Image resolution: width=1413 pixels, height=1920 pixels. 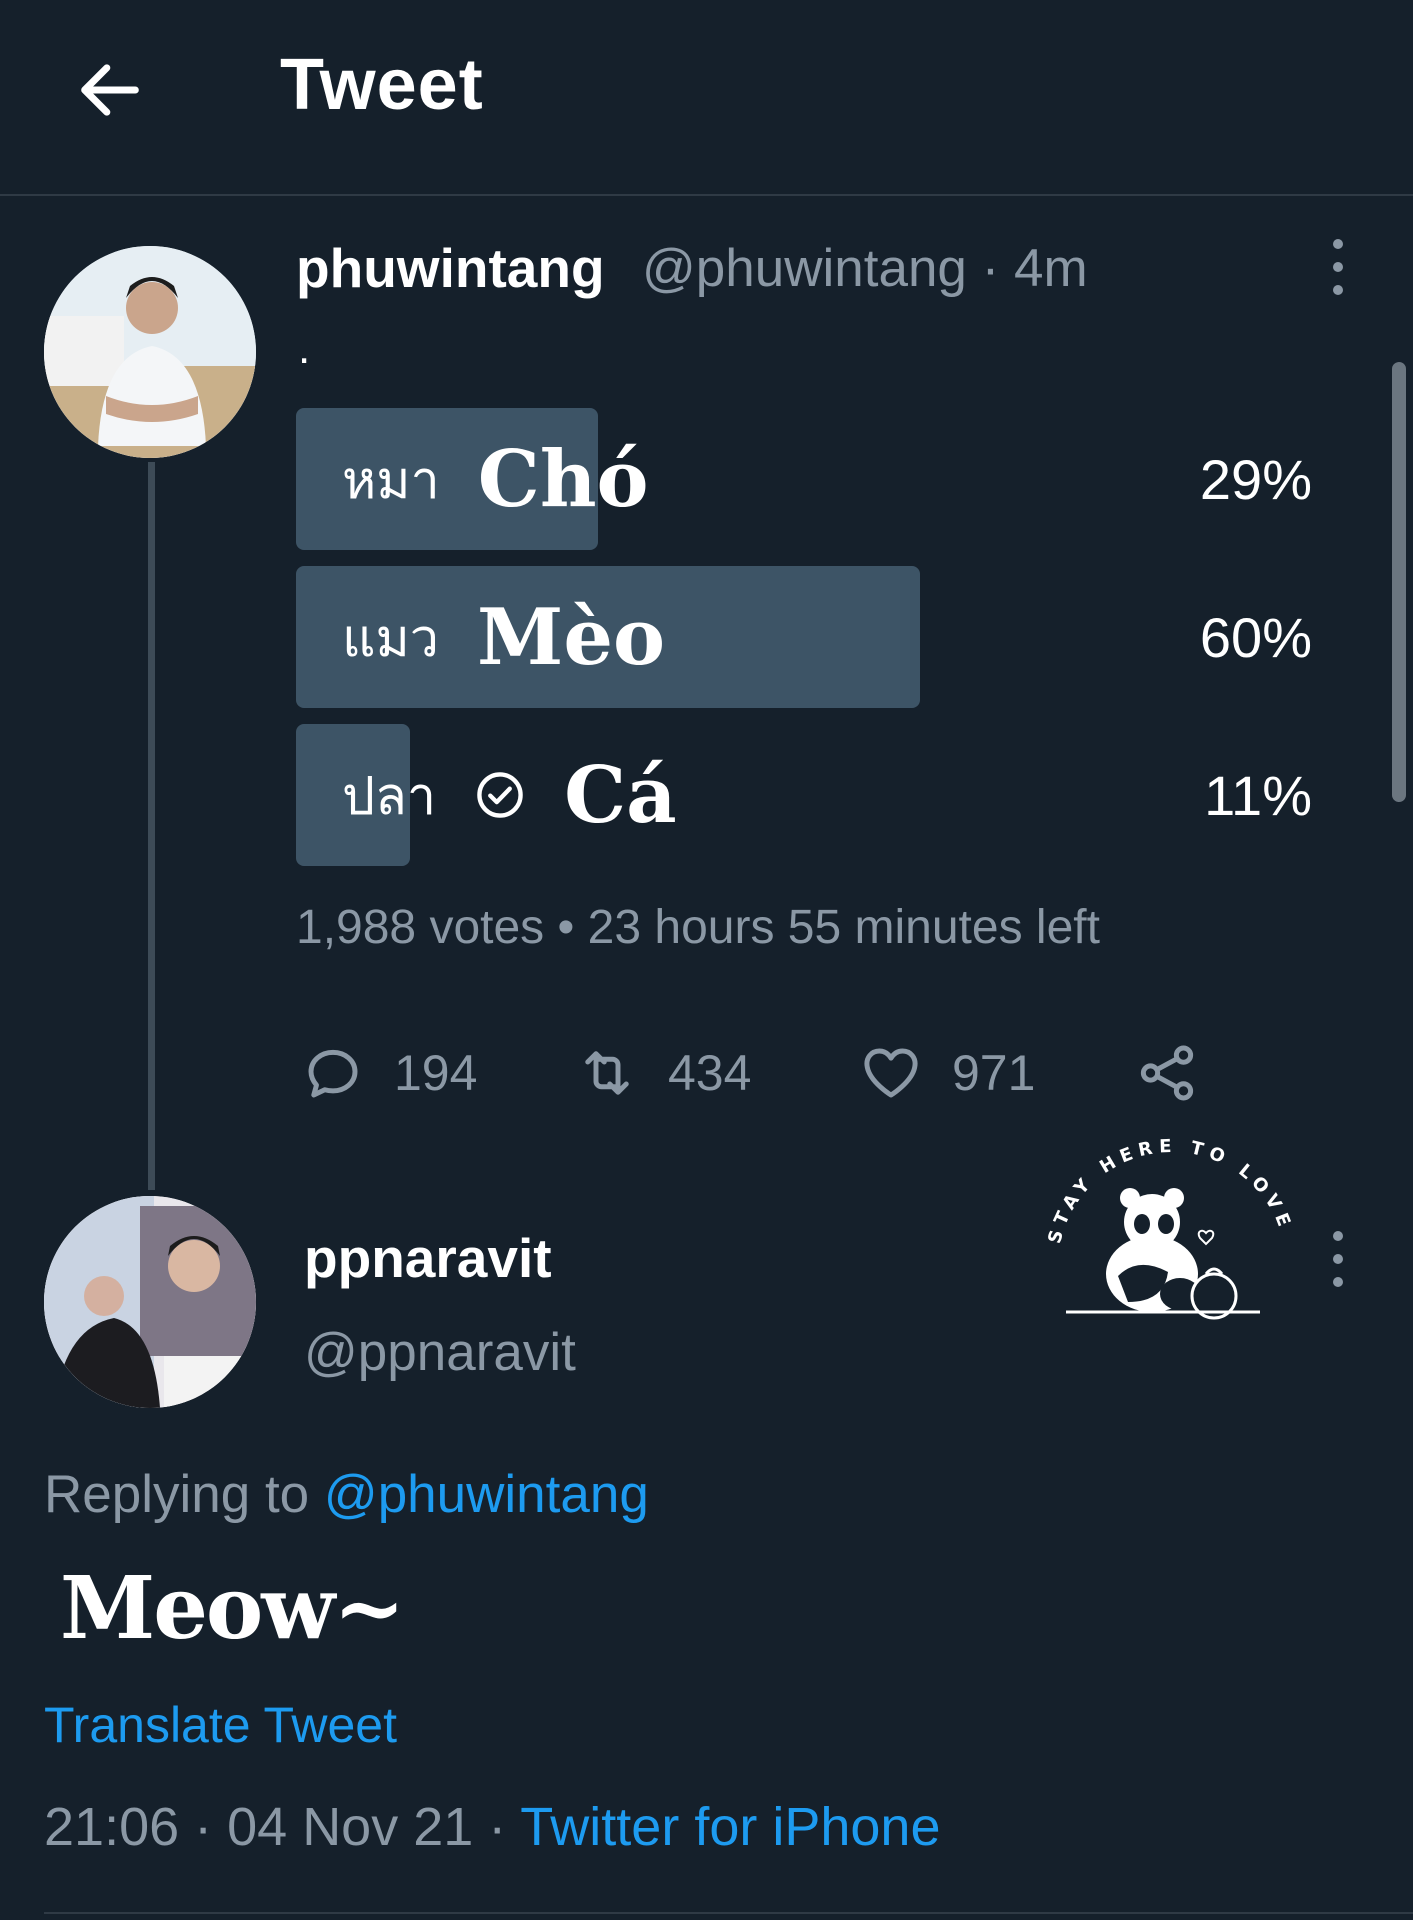 What do you see at coordinates (177, 1494) in the screenshot?
I see `replying-prefix: Replying to` at bounding box center [177, 1494].